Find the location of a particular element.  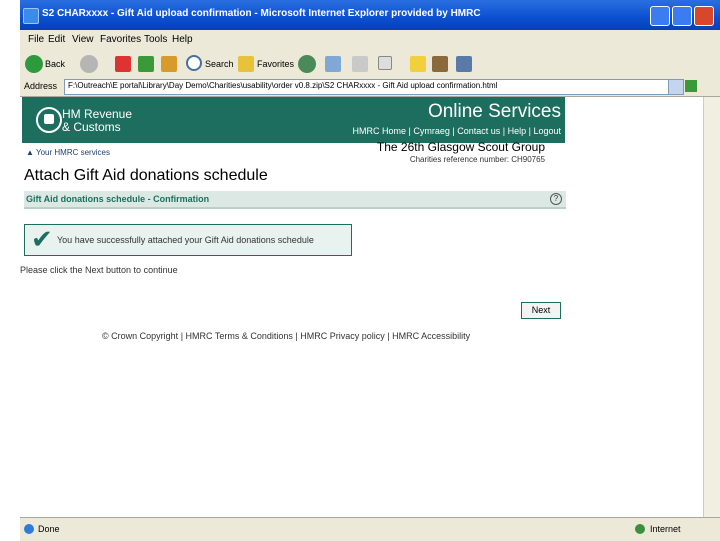

status-bar: Done Internet is located at coordinates (370, 529).